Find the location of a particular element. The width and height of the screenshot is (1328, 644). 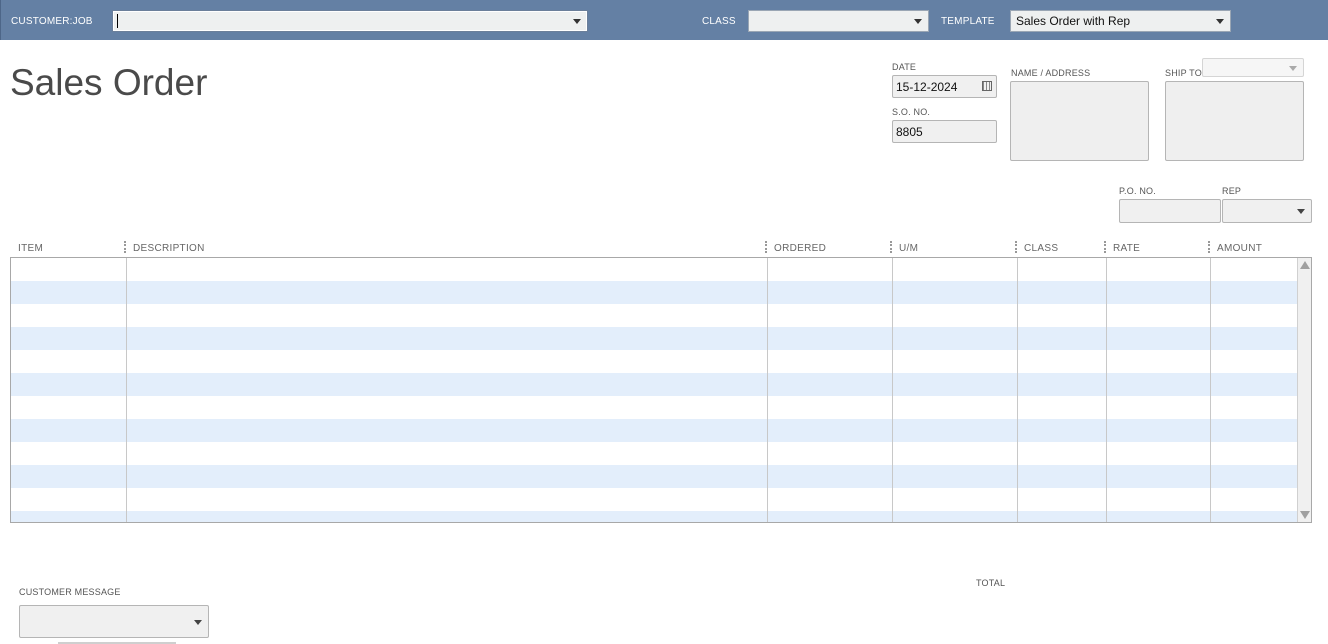

column-header-description: DESCRIPTION is located at coordinates (169, 248).